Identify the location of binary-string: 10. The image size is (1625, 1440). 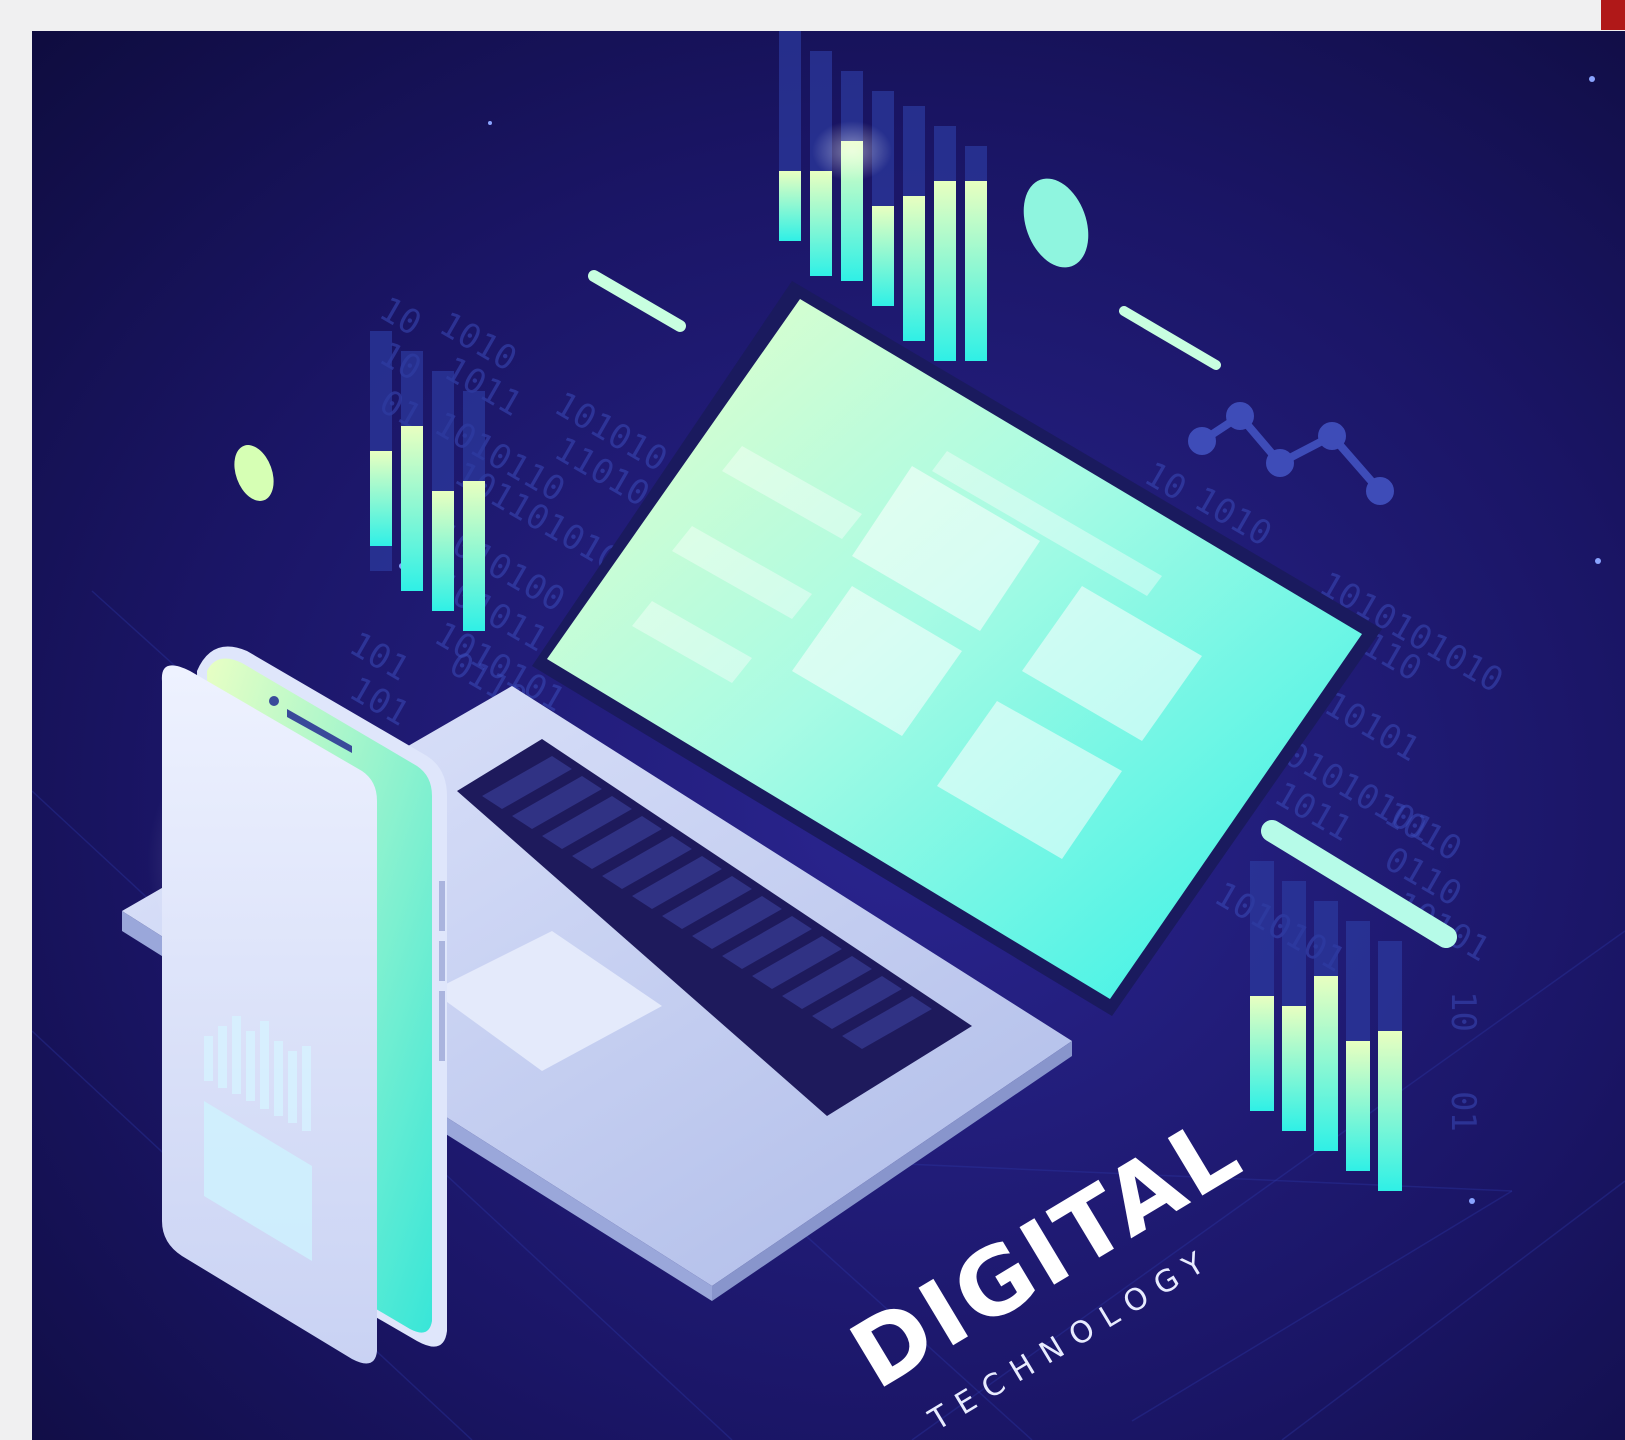
(1463, 1011).